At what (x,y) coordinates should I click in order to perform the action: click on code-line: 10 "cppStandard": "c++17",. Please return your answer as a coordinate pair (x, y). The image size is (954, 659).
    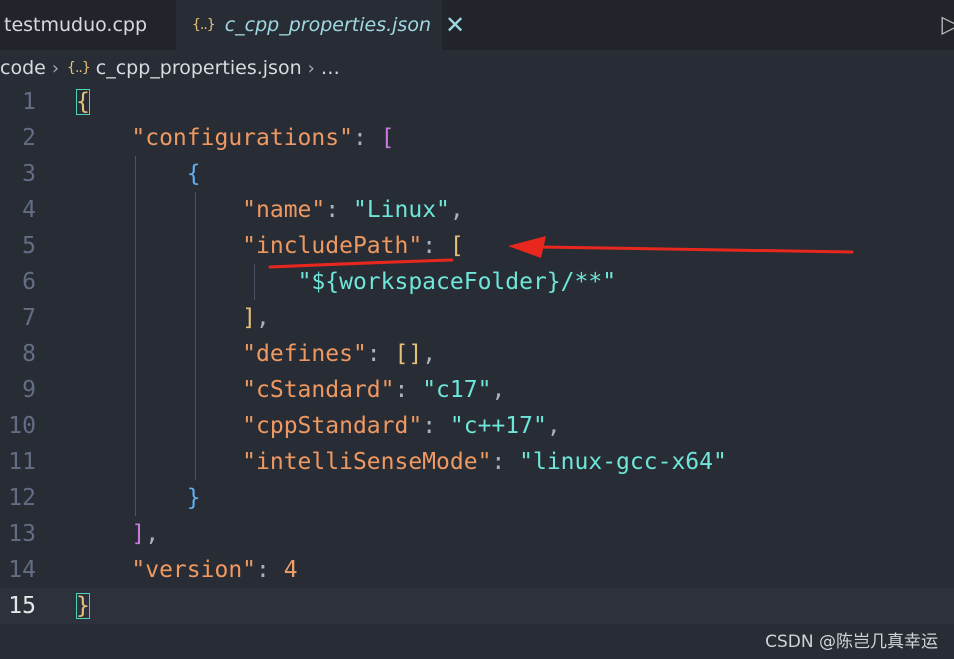
    Looking at the image, I should click on (477, 426).